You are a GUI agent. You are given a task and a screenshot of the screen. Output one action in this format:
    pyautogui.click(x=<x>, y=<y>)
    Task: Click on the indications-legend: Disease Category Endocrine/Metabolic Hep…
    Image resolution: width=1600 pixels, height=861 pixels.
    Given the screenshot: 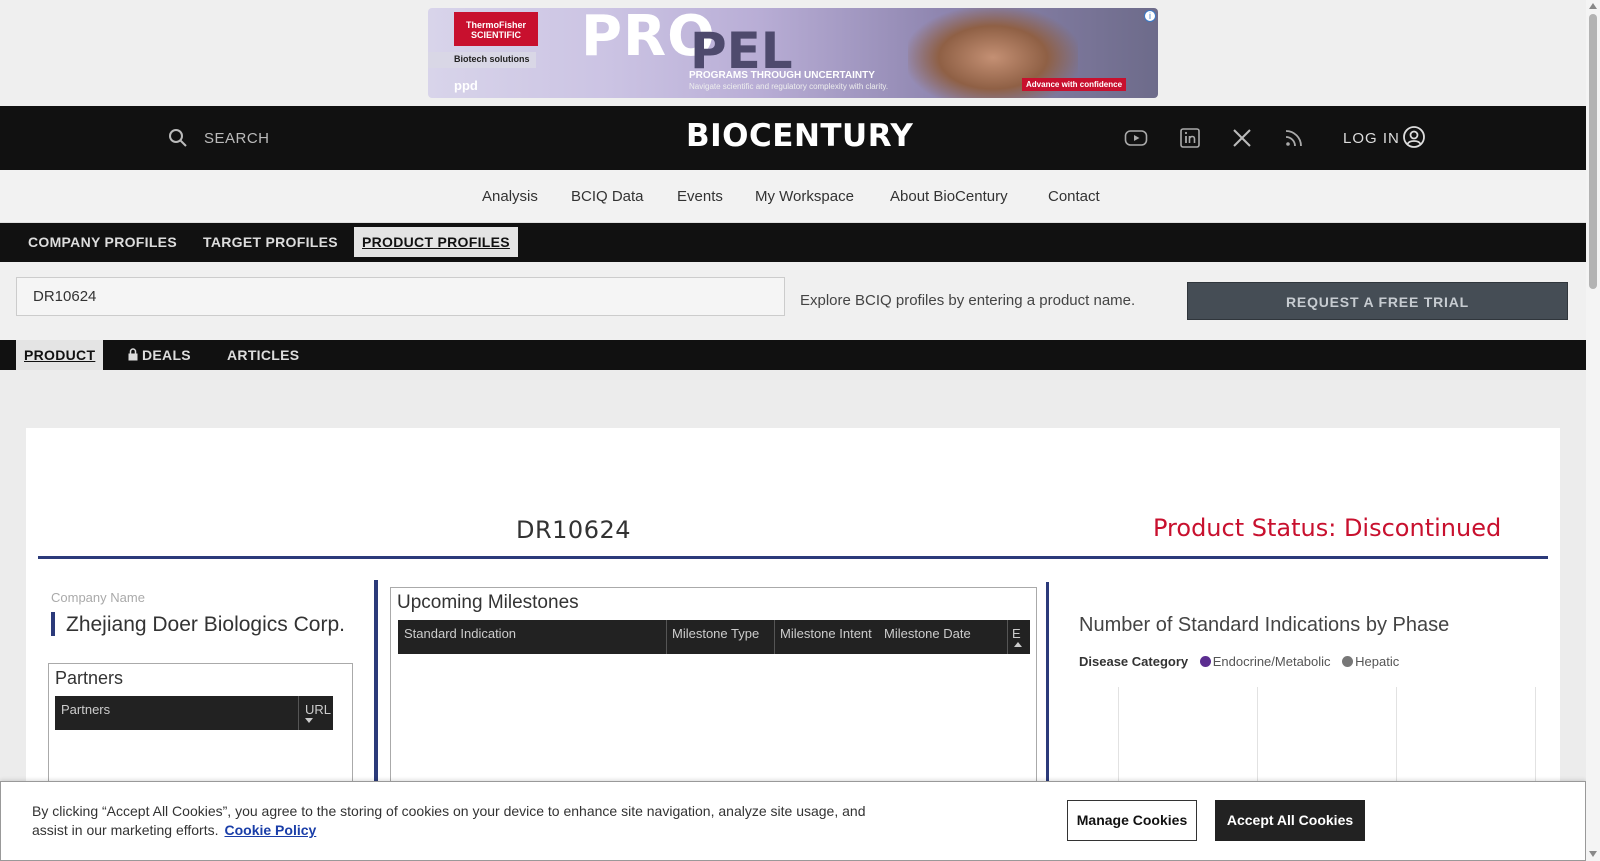 What is the action you would take?
    pyautogui.click(x=1239, y=661)
    